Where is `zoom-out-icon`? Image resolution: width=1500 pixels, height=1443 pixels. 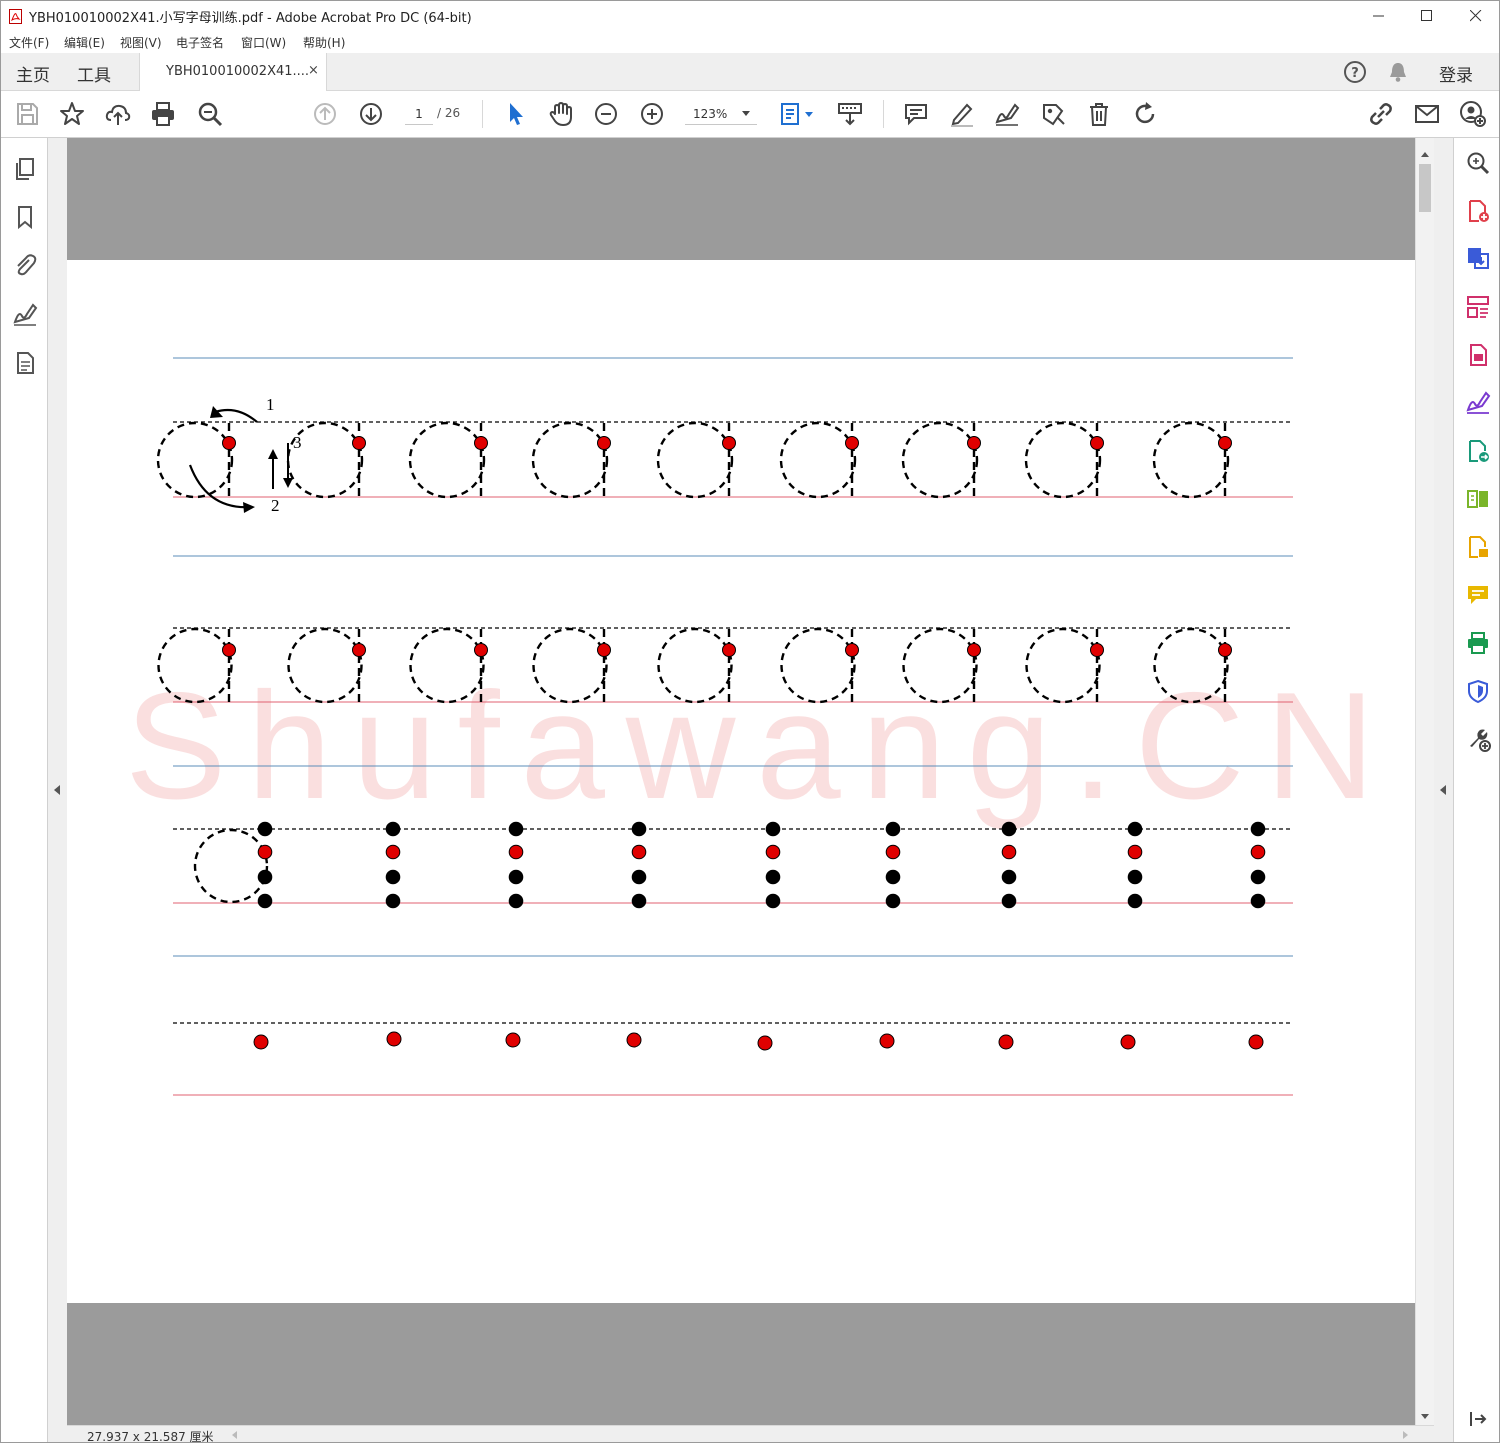
zoom-out-icon is located at coordinates (606, 114).